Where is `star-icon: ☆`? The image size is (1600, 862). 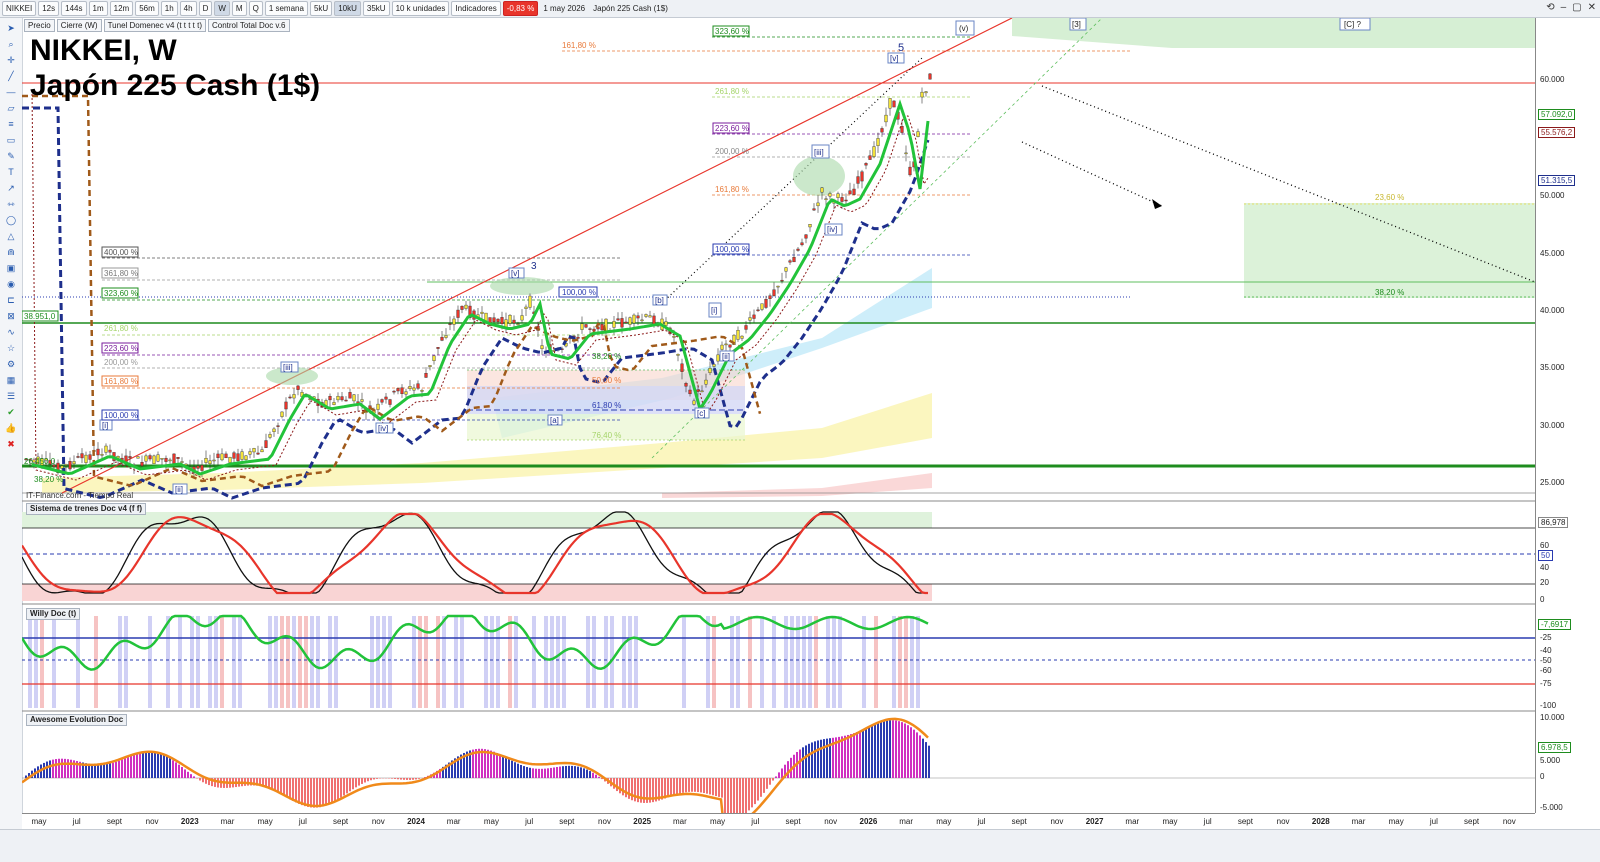
star-icon: ☆ is located at coordinates (11, 348).